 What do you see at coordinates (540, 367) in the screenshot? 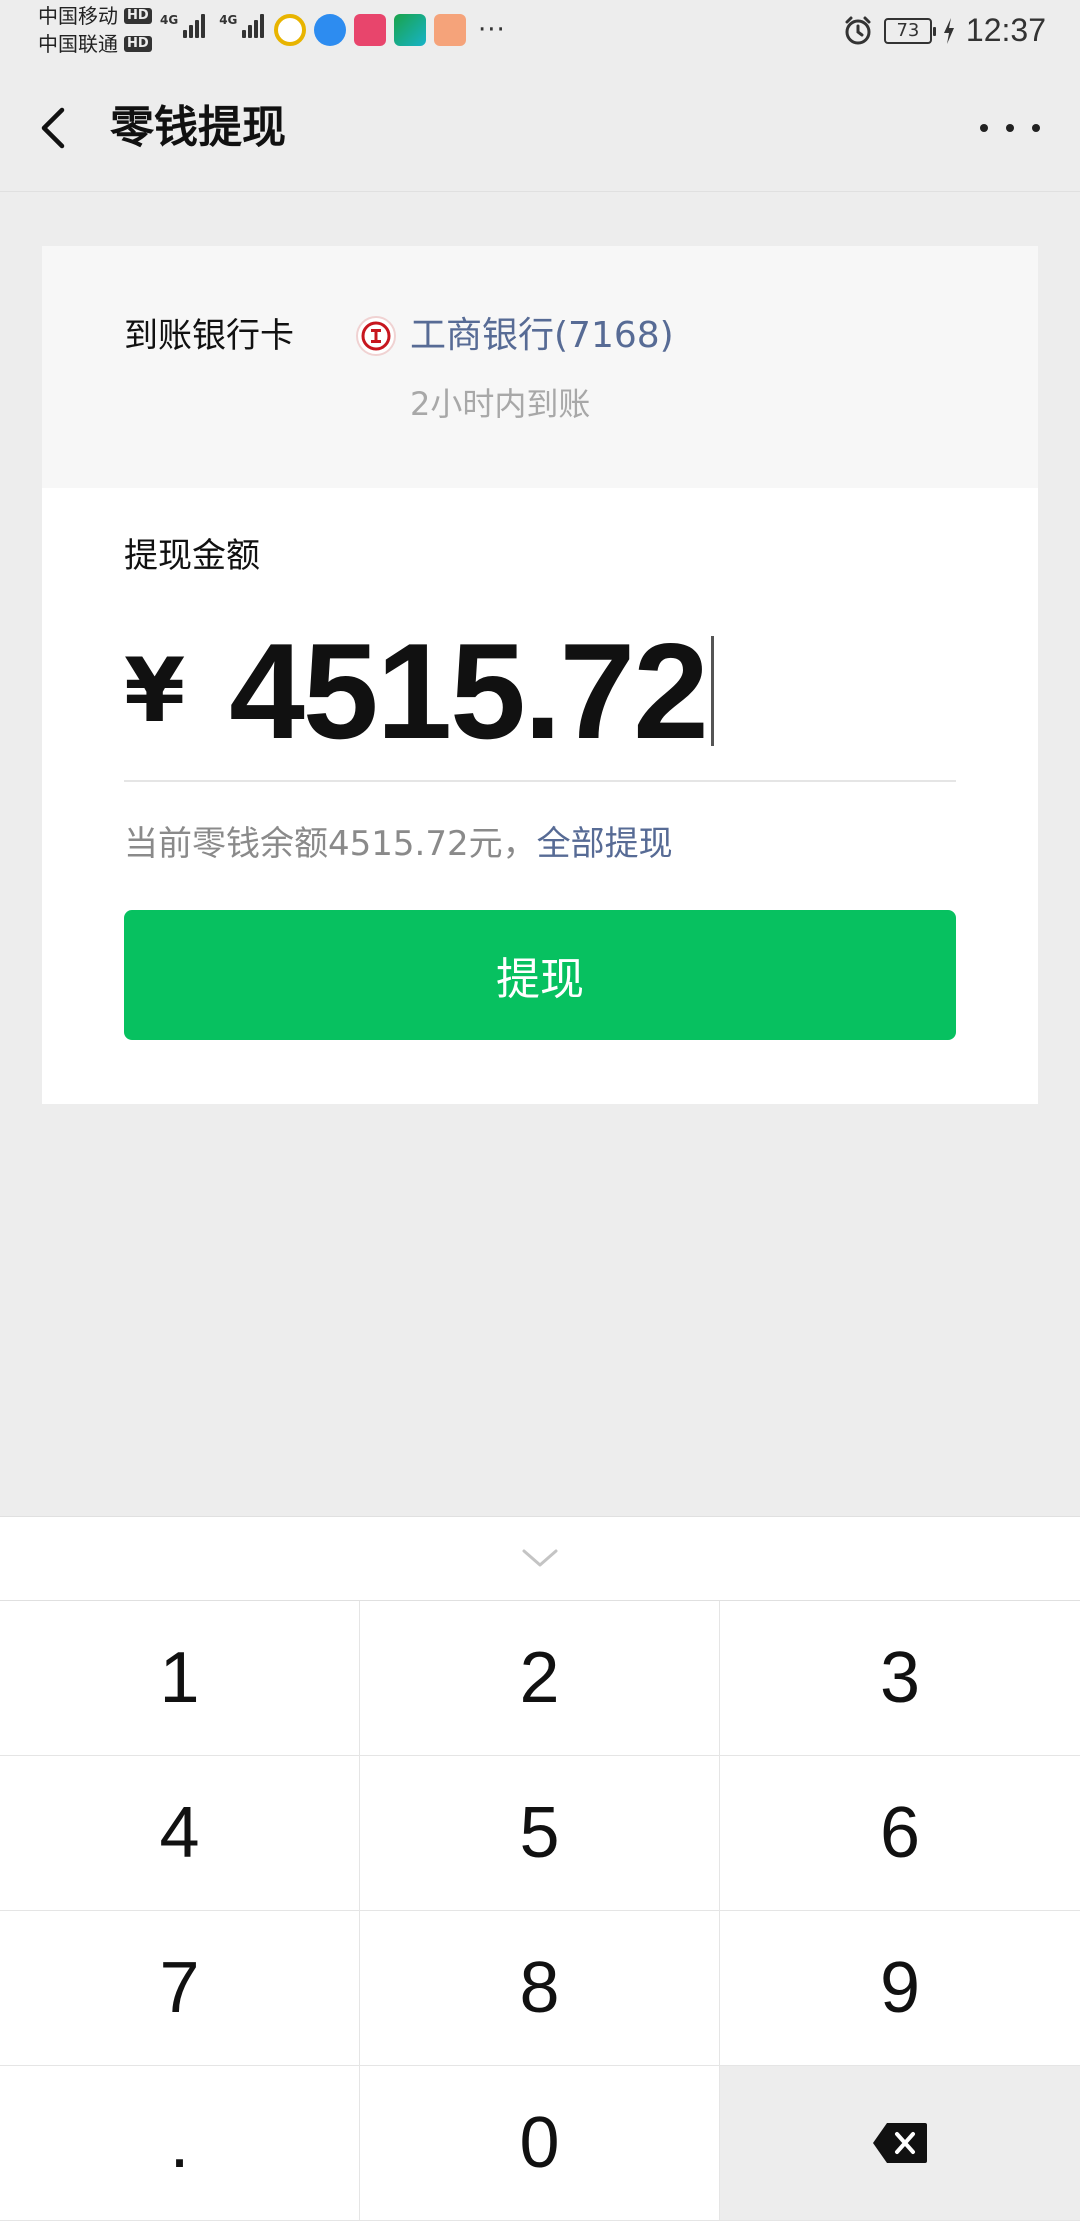
I see `bank-card-section: 到账银行卡 工商银行(7168) 2小时内到账` at bounding box center [540, 367].